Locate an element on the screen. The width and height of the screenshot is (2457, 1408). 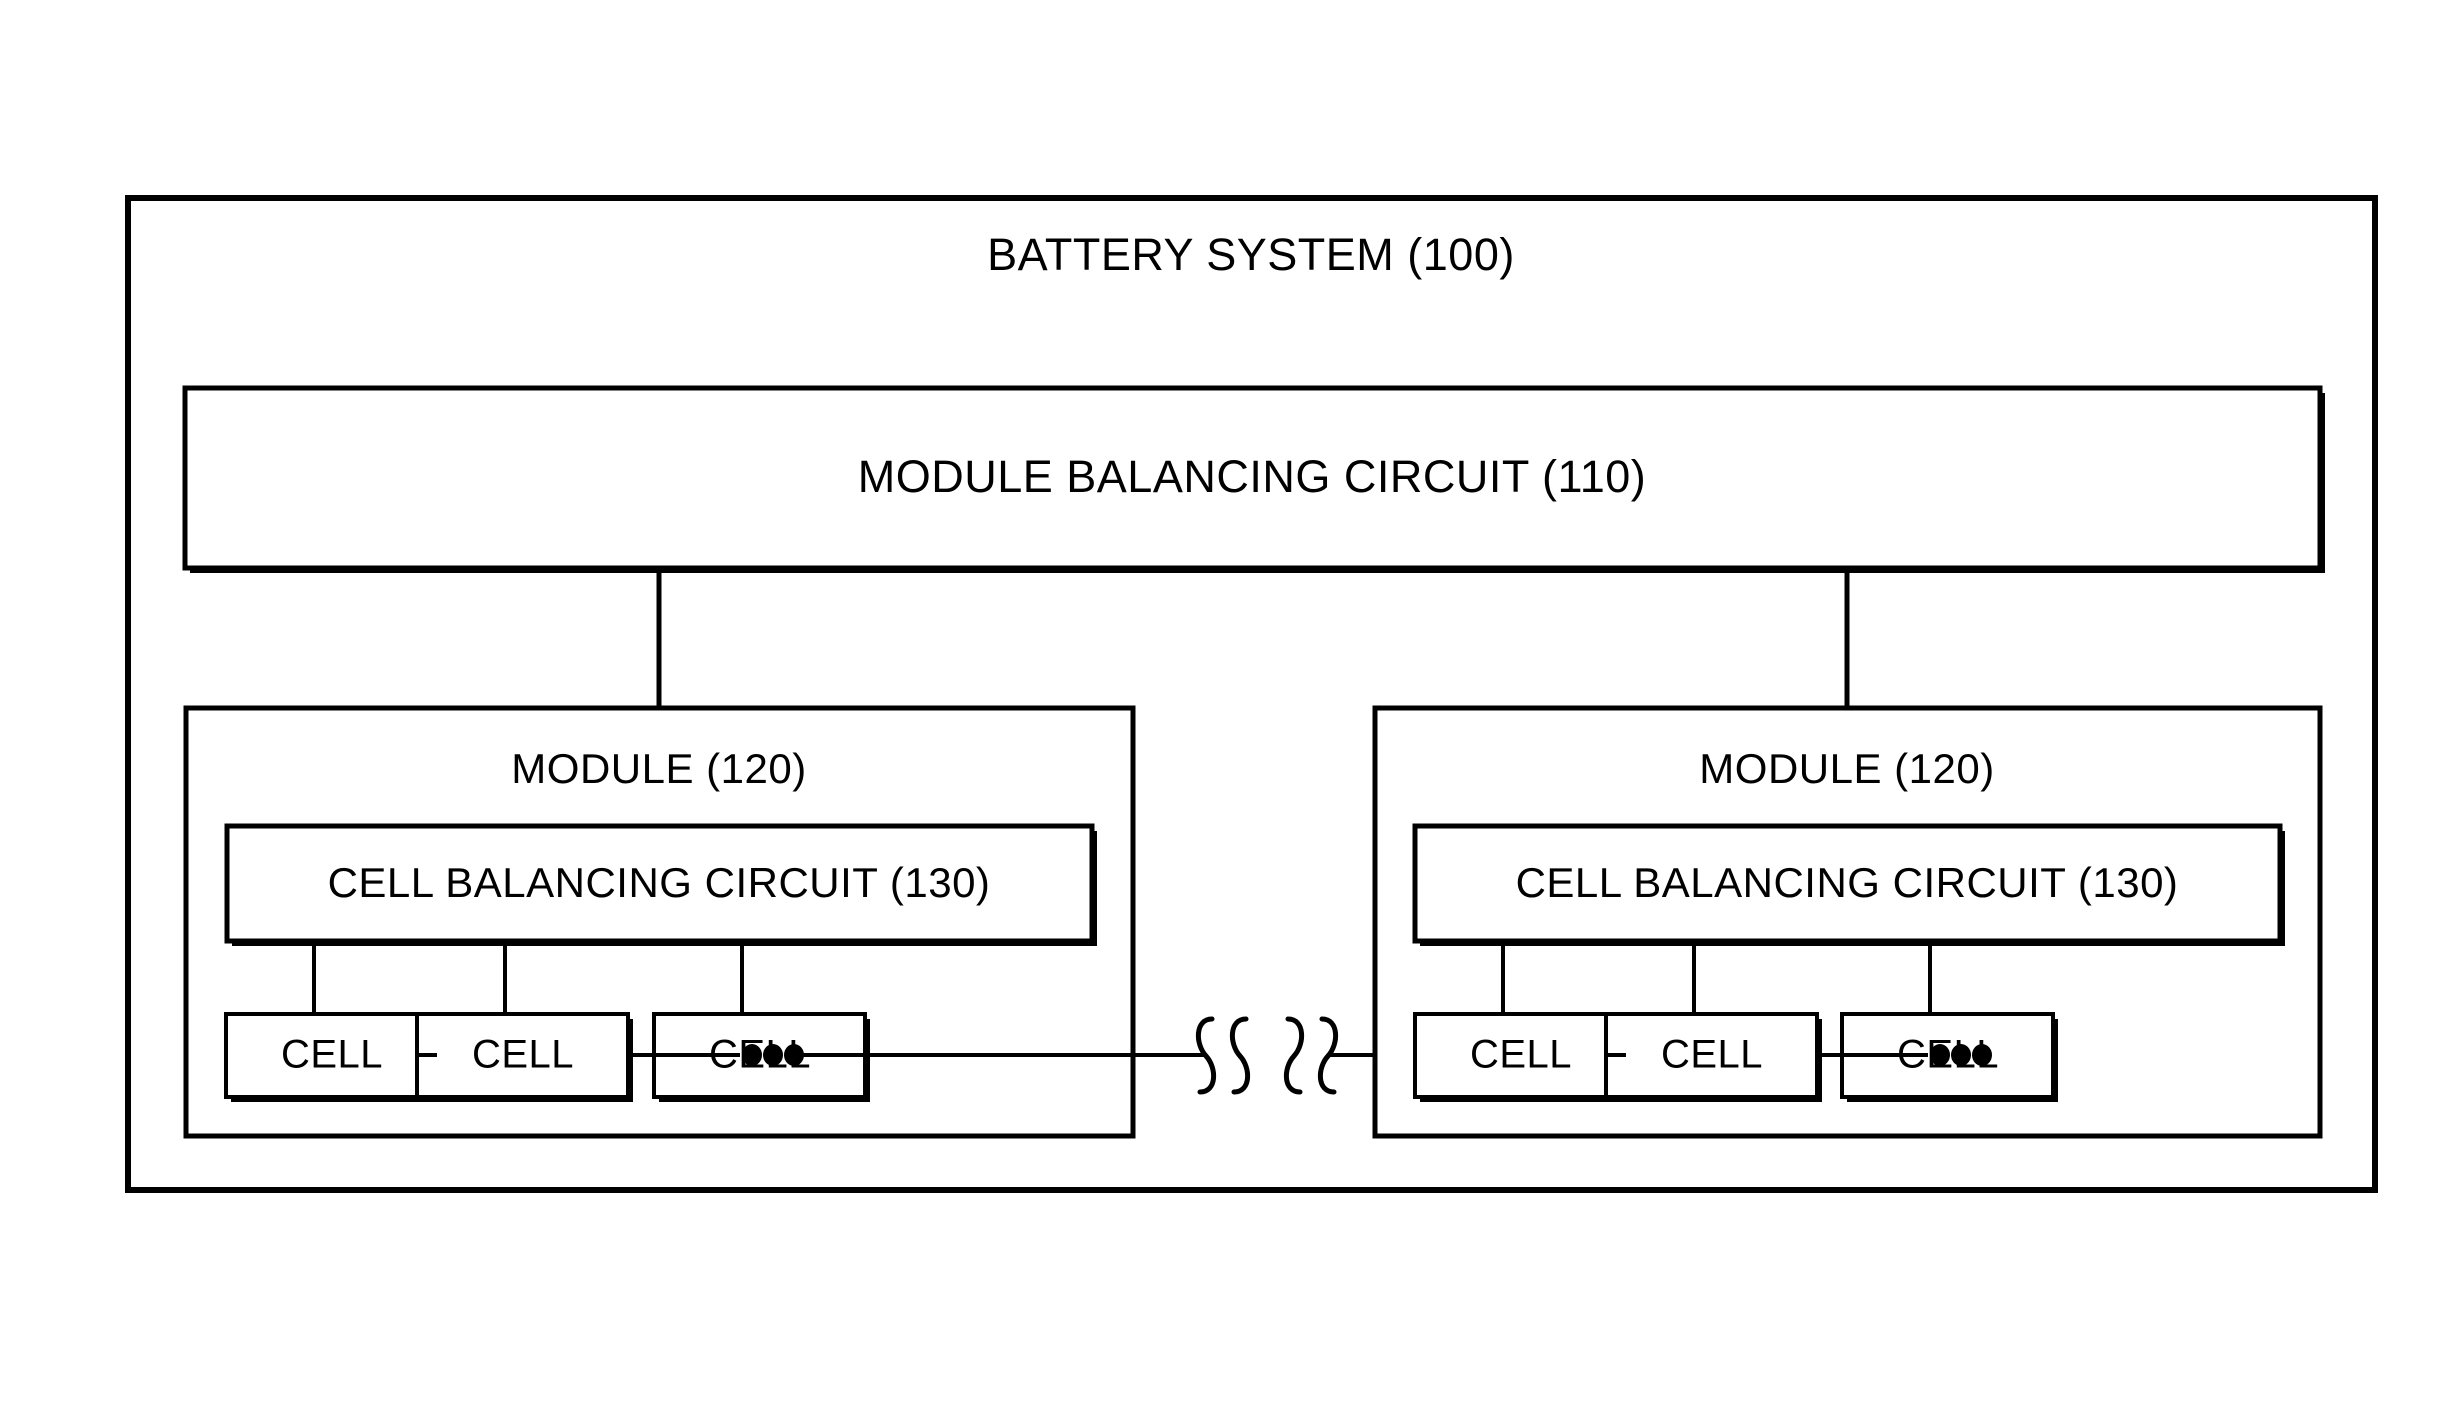
cell-label-left-2: CELL is located at coordinates (523, 1055).